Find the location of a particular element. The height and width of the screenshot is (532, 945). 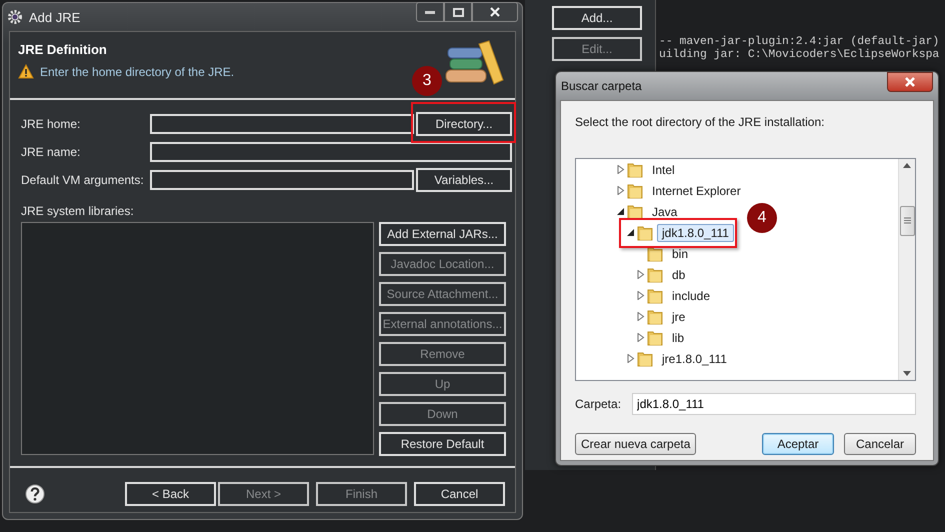

warning-icon is located at coordinates (26, 71).